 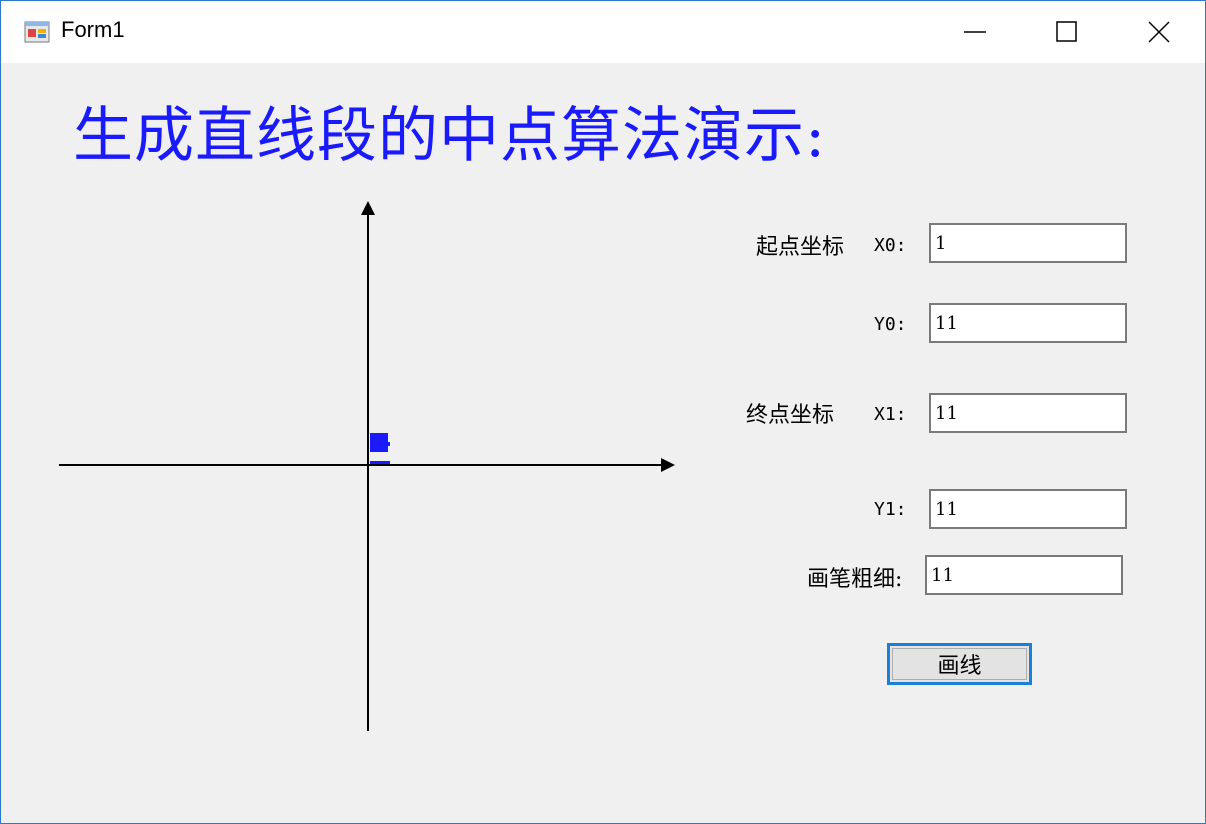 I want to click on pen-width-input, so click(x=1024, y=575).